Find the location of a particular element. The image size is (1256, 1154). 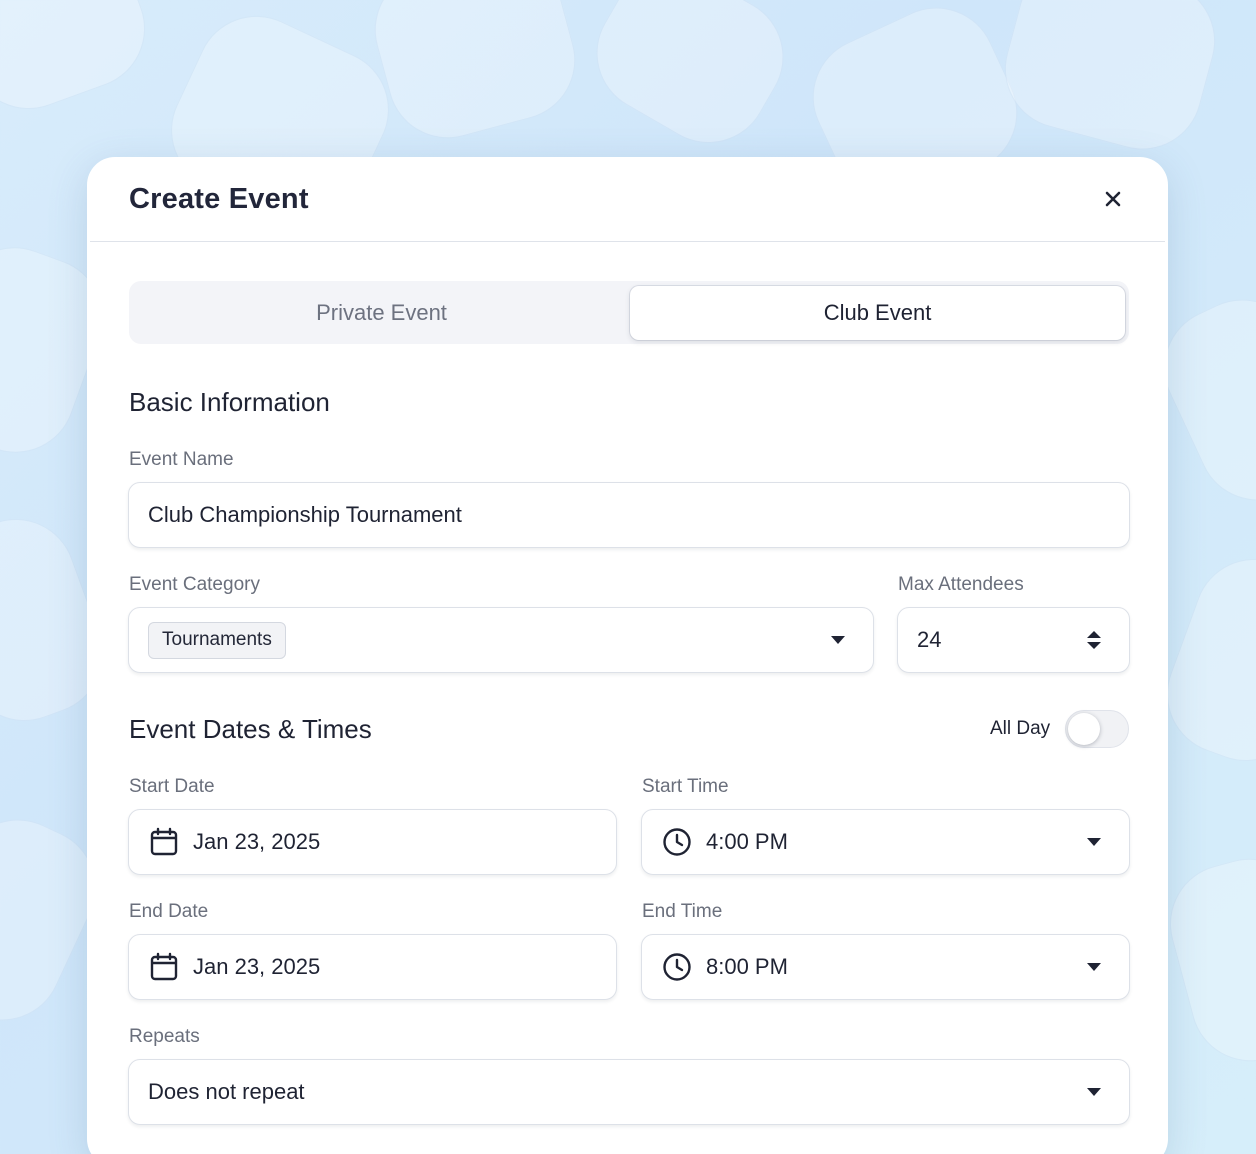

start-date-field: Jan 23, 2025 is located at coordinates (372, 842).